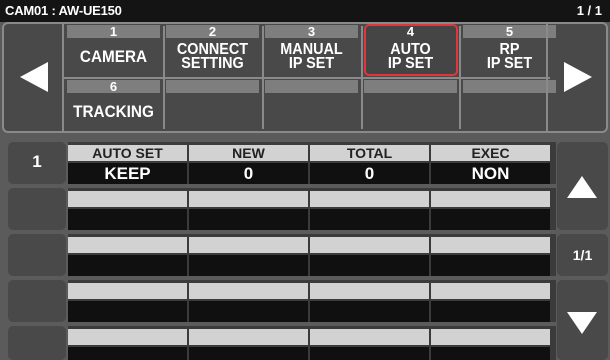 The width and height of the screenshot is (610, 360). I want to click on column-header-new: NEW, so click(248, 153).